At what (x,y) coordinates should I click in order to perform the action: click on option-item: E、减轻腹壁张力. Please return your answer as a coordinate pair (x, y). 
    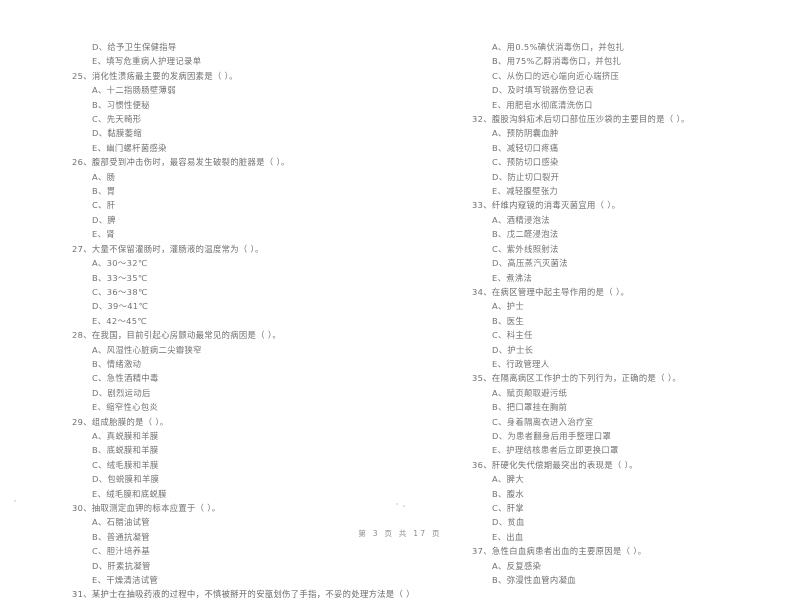
    Looking at the image, I should click on (525, 191).